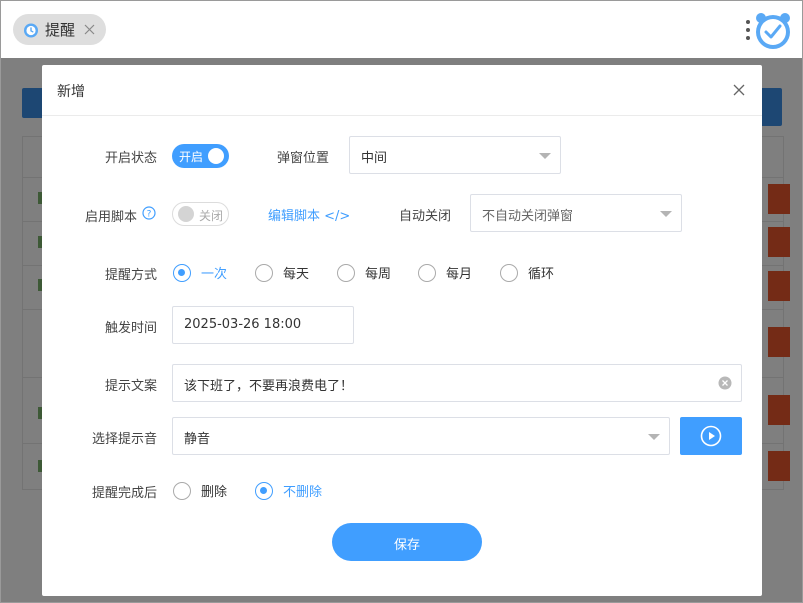 The width and height of the screenshot is (803, 603). Describe the element at coordinates (31, 30) in the screenshot. I see `alarm-clock-icon` at that location.